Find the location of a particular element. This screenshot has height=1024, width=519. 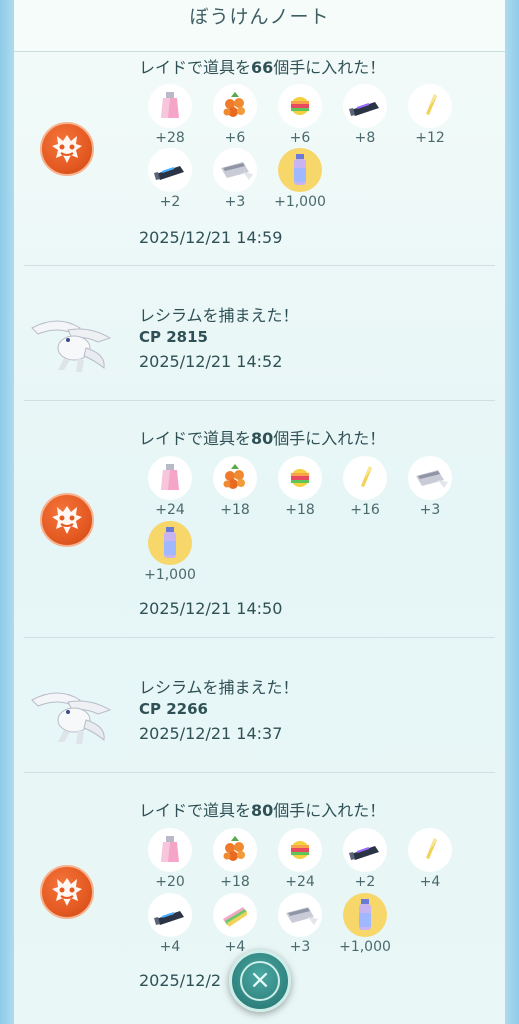

item-potion: +24 is located at coordinates (170, 487).